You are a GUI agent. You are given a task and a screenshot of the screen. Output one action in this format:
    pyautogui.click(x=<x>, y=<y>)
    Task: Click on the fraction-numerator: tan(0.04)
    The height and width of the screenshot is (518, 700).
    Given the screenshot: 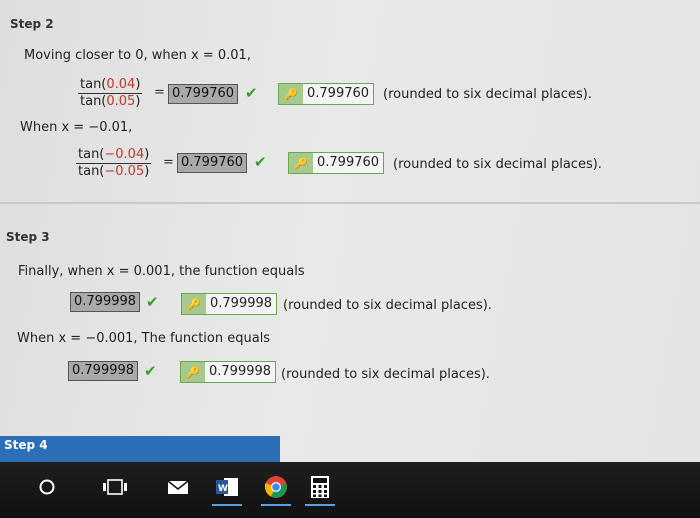 What is the action you would take?
    pyautogui.click(x=110, y=85)
    